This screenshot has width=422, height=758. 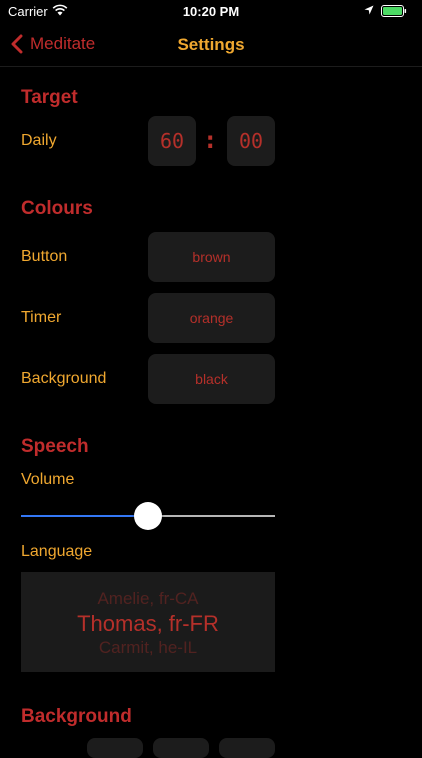 I want to click on volume-label: Volume, so click(x=48, y=479).